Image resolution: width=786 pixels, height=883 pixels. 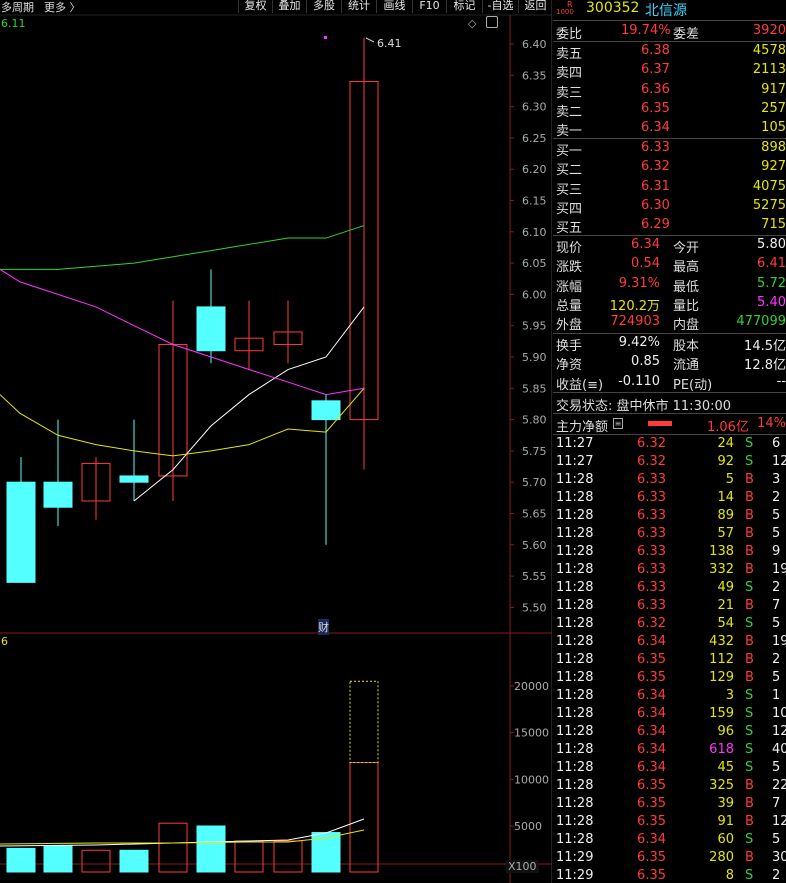 I want to click on quote-value: 6.41, so click(x=771, y=264).